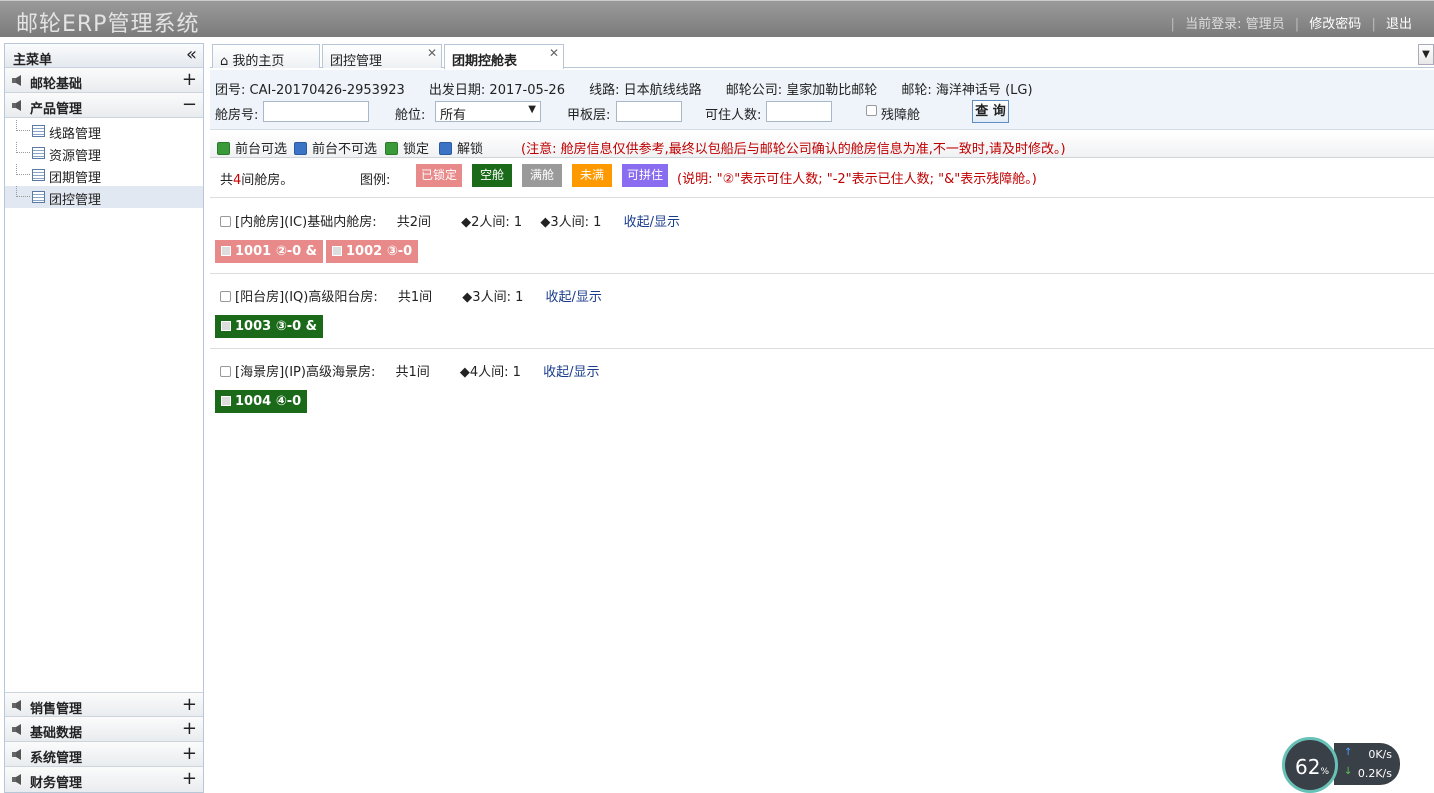  I want to click on berth-select: 所有 ▼, so click(488, 112).